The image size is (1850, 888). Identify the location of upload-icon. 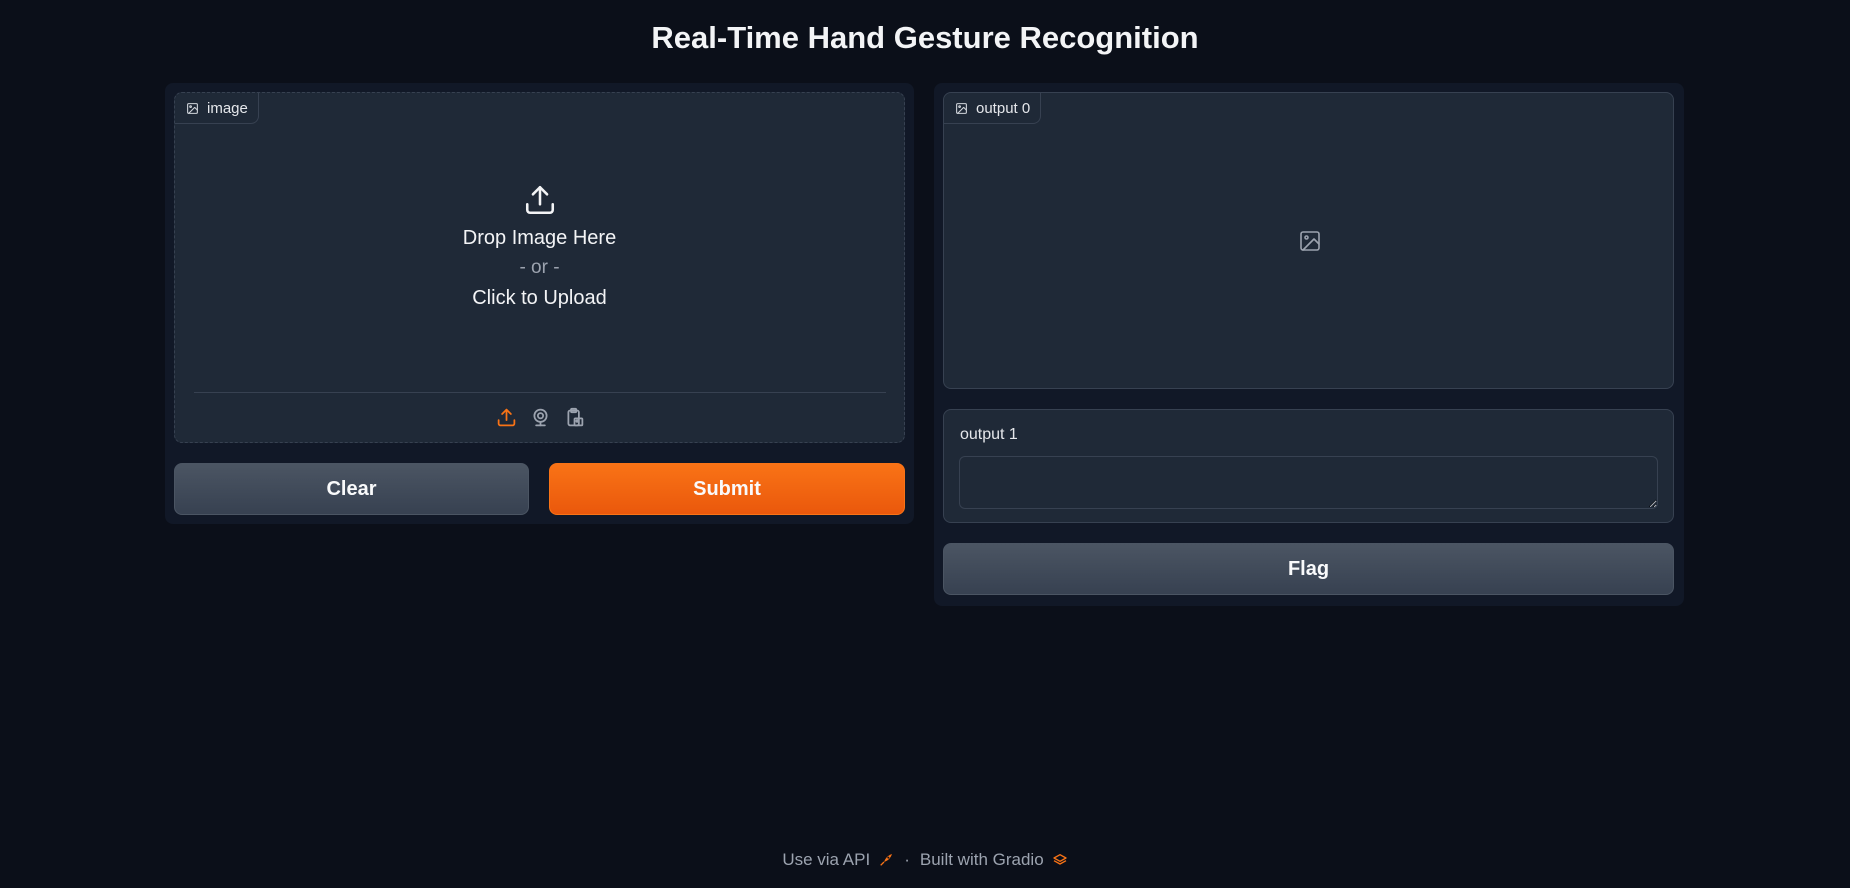
(539, 200).